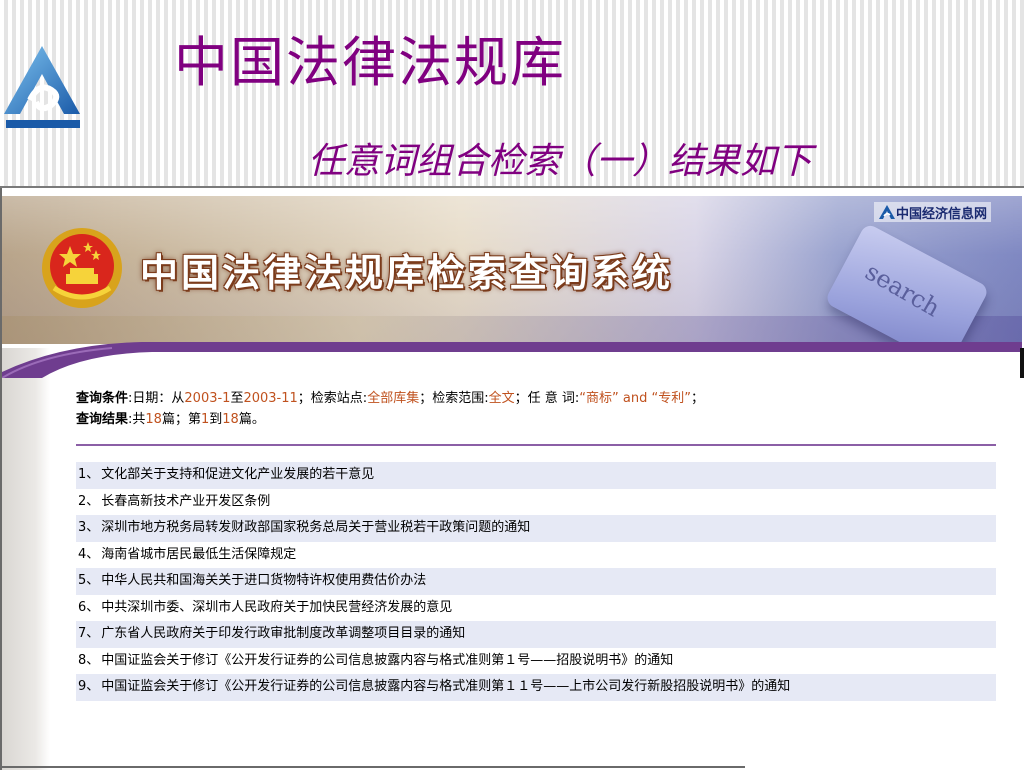 This screenshot has height=770, width=1024. What do you see at coordinates (89, 580) in the screenshot?
I see `result-number: 5、` at bounding box center [89, 580].